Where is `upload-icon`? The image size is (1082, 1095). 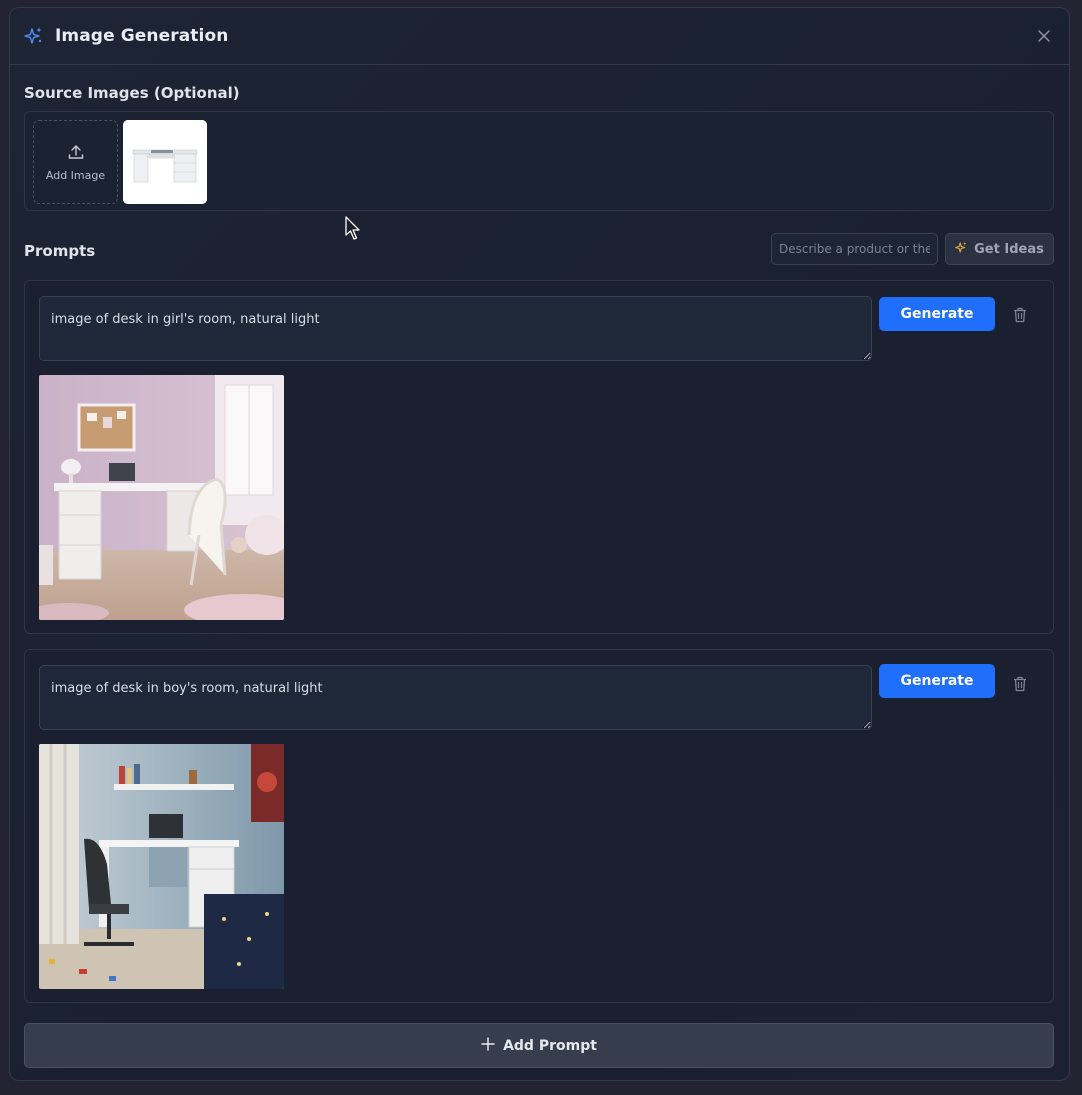 upload-icon is located at coordinates (76, 154).